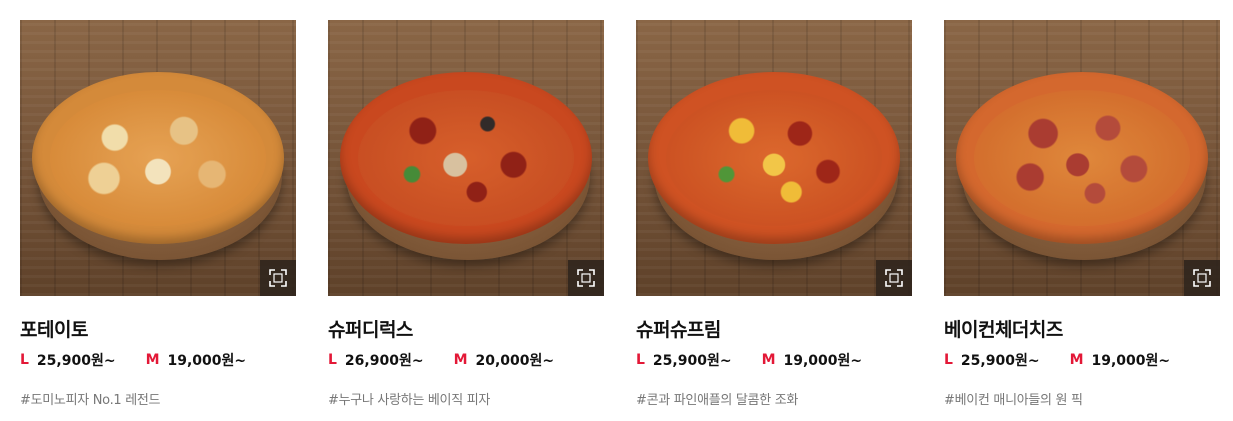  Describe the element at coordinates (409, 400) in the screenshot. I see `product-tagline: #누구나 사랑하는 베이직 피자` at that location.